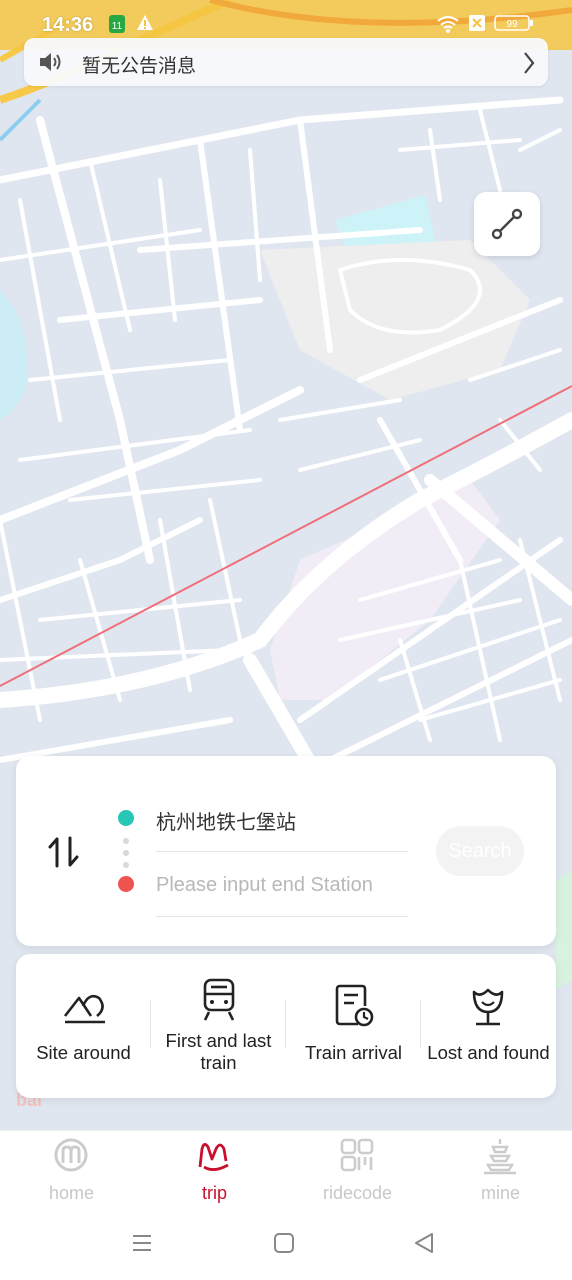 The image size is (572, 1280). I want to click on battery-icon: 99, so click(514, 25).